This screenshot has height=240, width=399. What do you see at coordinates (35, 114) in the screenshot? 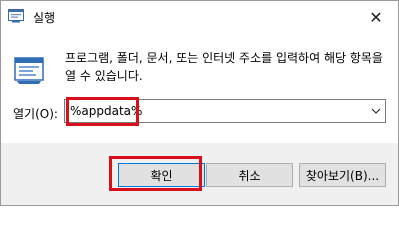
I see `open-label: 열기(O):` at bounding box center [35, 114].